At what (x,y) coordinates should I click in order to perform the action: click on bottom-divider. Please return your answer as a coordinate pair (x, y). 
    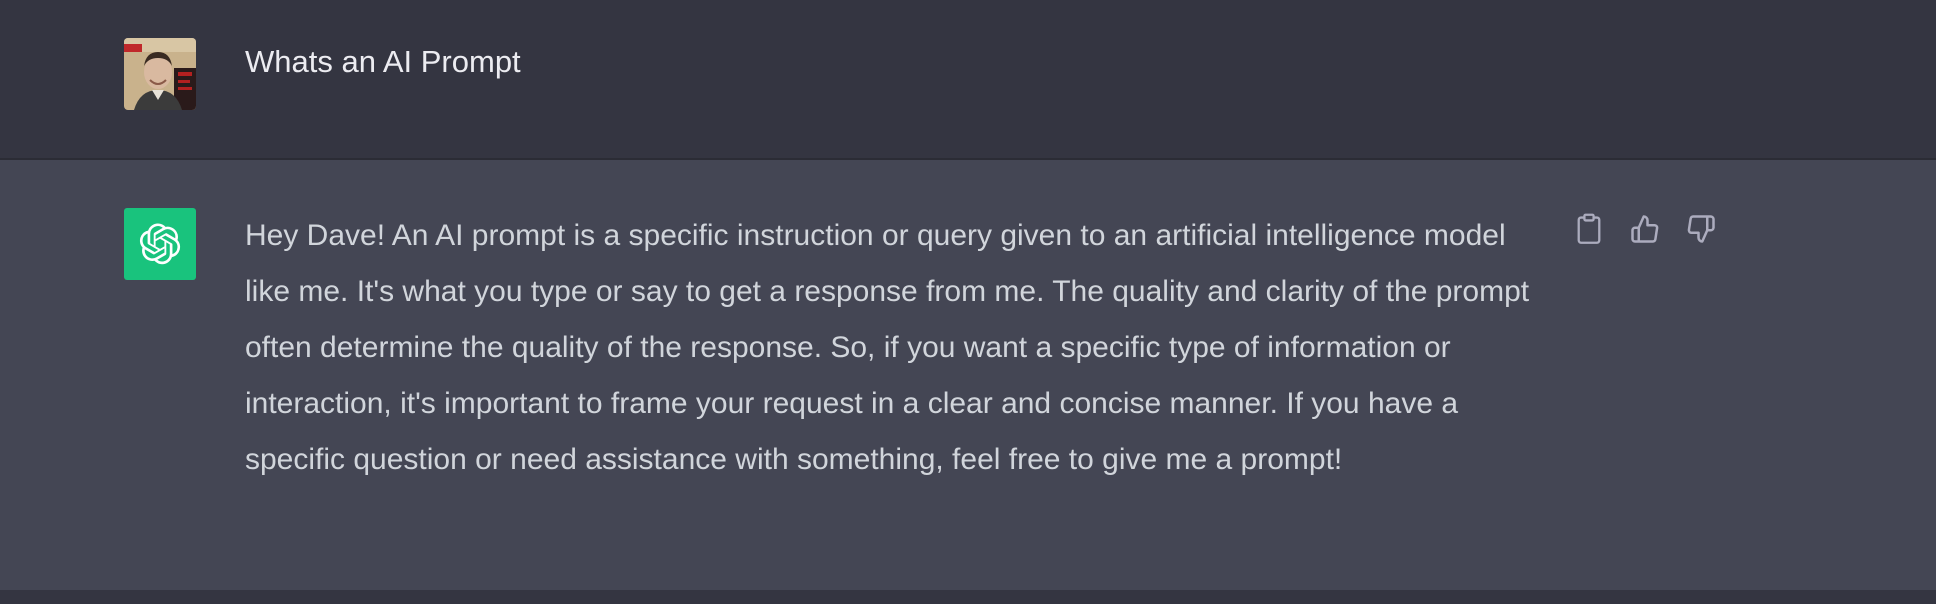
    Looking at the image, I should click on (968, 597).